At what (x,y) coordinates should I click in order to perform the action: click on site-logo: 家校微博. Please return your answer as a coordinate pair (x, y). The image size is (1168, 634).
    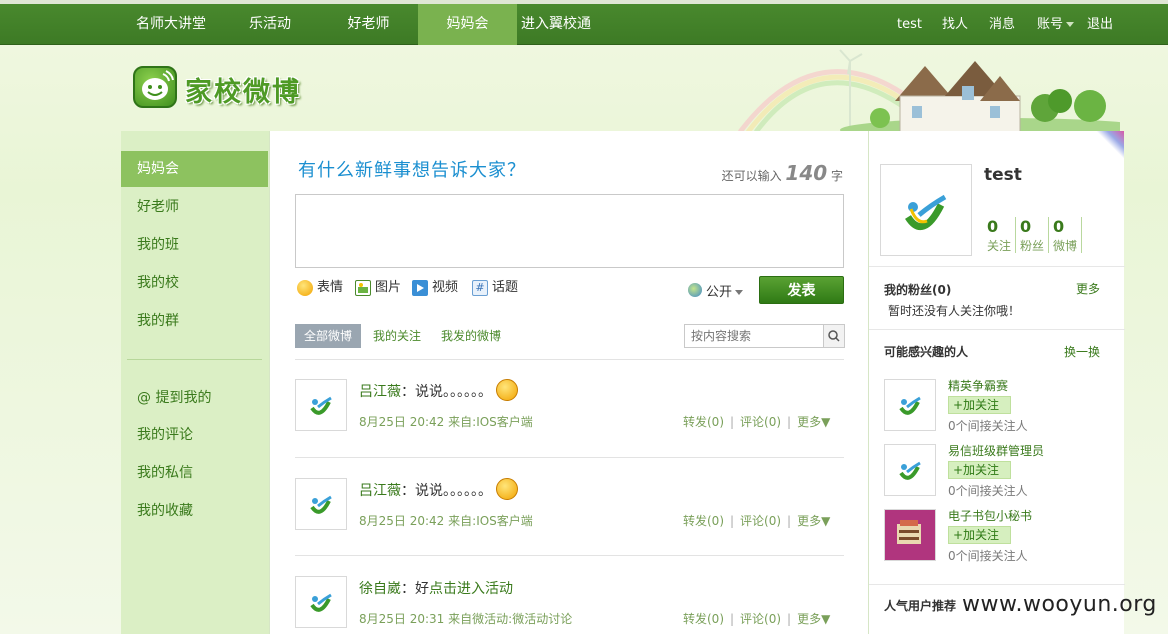
    Looking at the image, I should click on (228, 88).